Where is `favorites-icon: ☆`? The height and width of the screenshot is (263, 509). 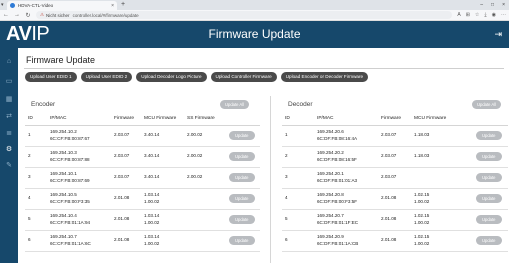 favorites-icon: ☆ is located at coordinates (477, 15).